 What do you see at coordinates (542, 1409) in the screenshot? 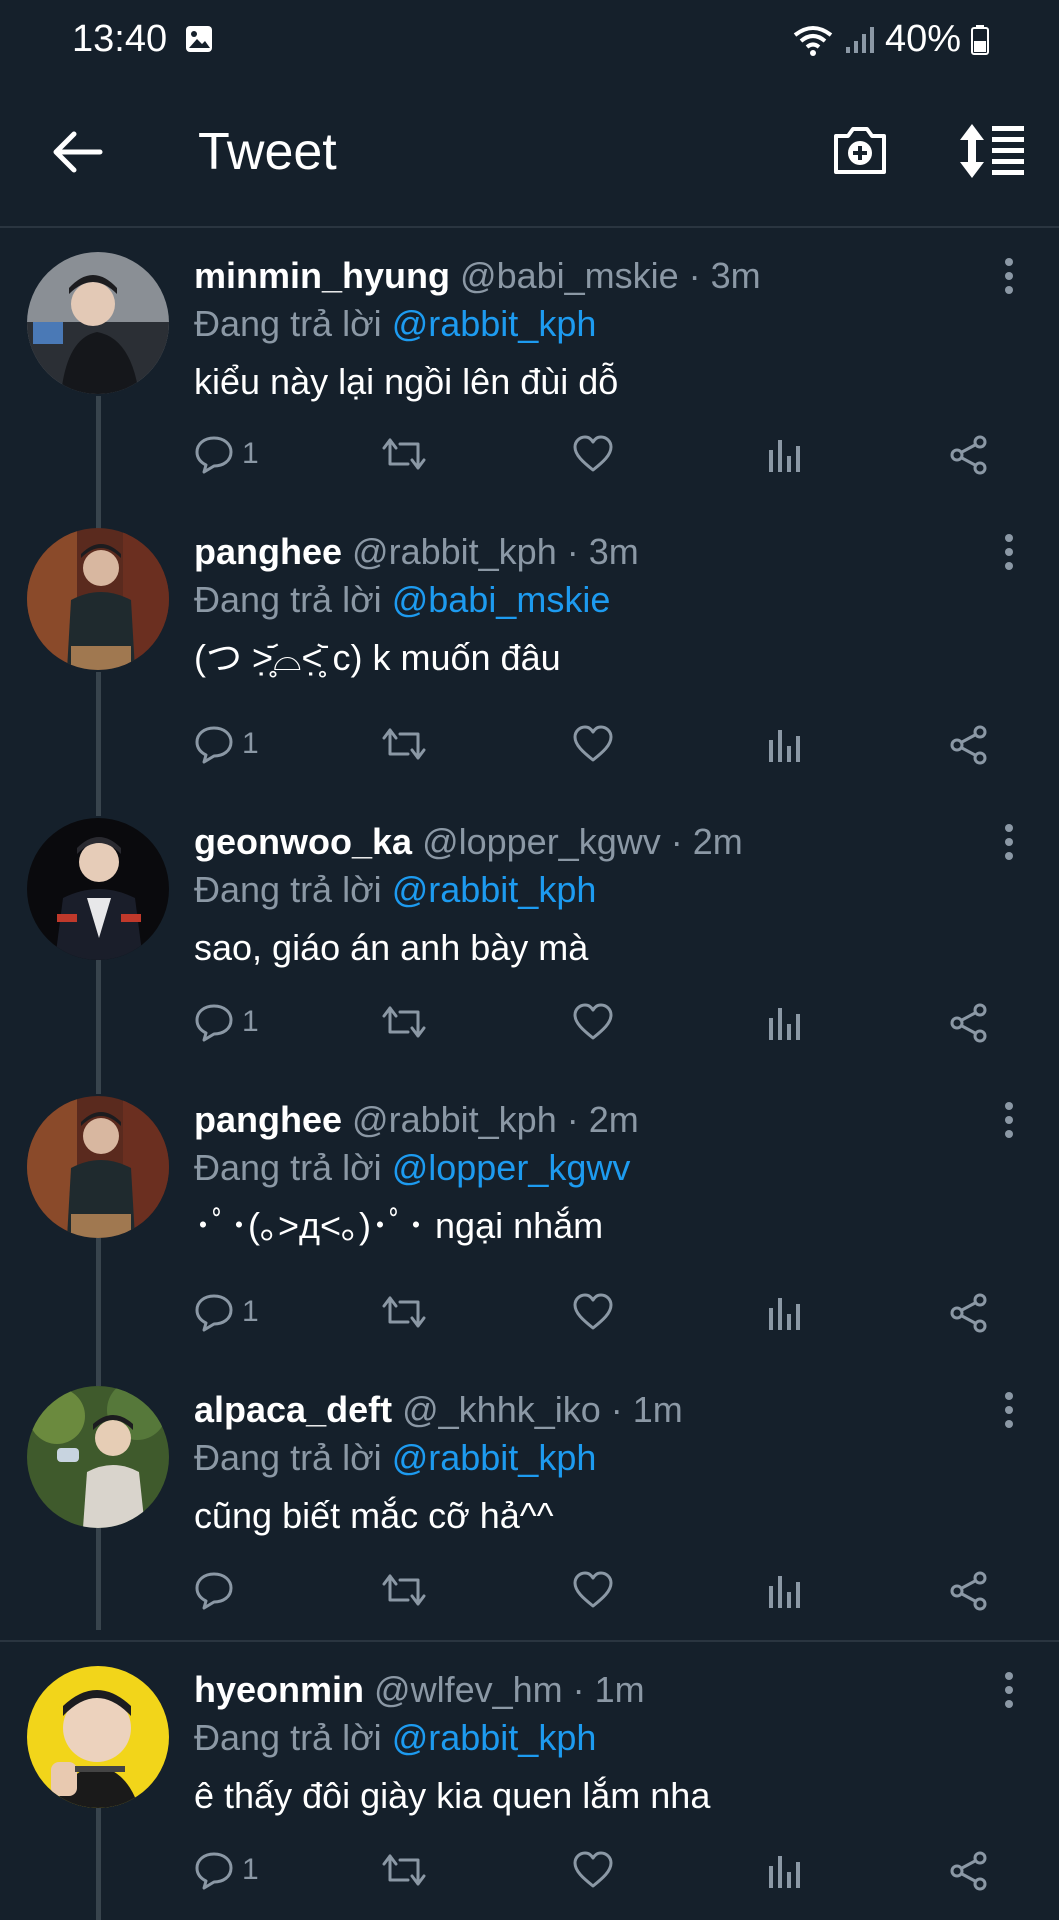
I see `tweet-handle: @_khhk_iko · 1m` at bounding box center [542, 1409].